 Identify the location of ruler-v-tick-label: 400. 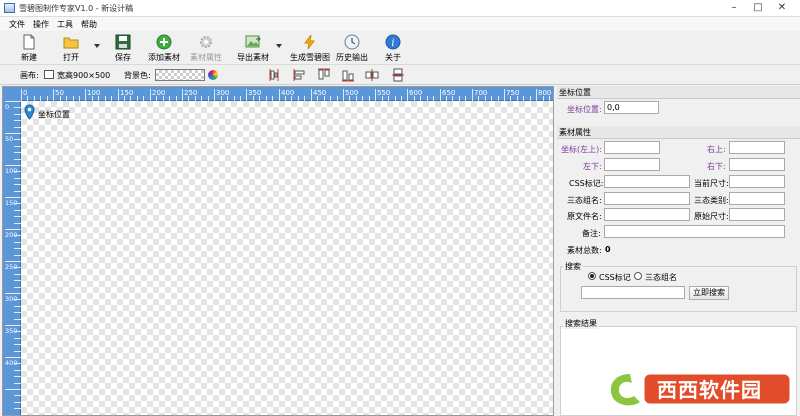
(11, 363).